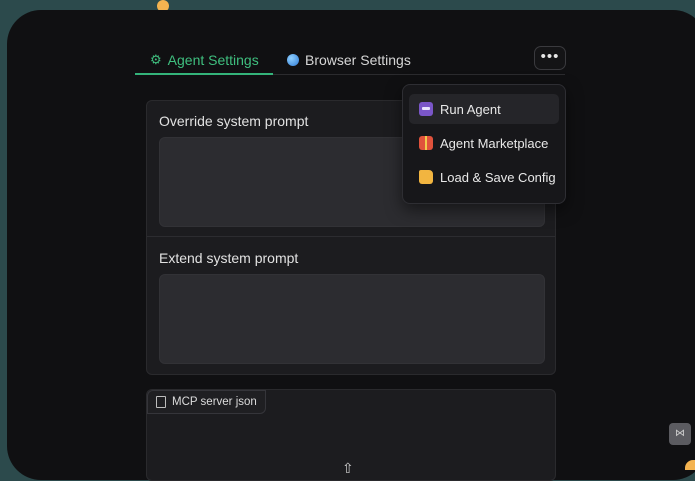 This screenshot has width=695, height=481. Describe the element at coordinates (470, 109) in the screenshot. I see `menu-item-run-agent-label: Run Agent` at that location.